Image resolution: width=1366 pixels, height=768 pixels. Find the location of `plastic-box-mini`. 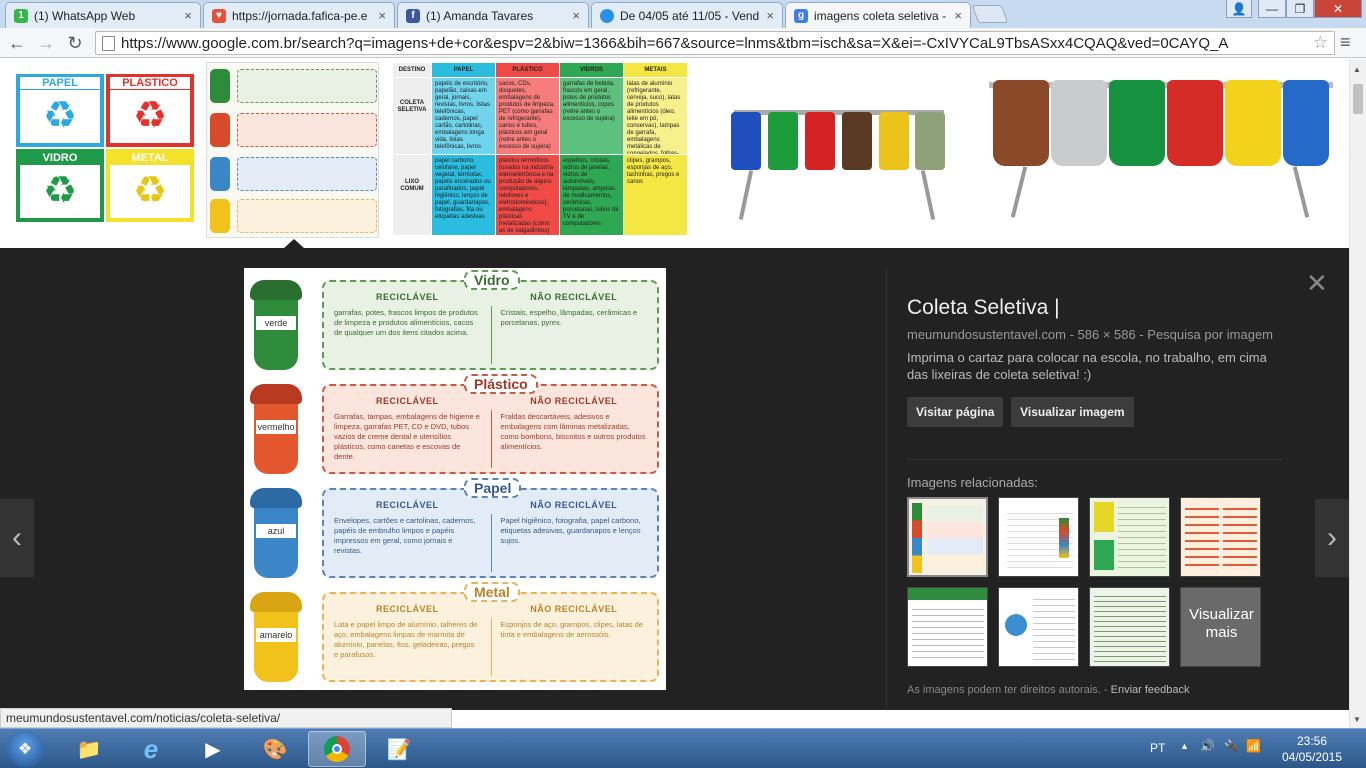

plastic-box-mini is located at coordinates (307, 130).